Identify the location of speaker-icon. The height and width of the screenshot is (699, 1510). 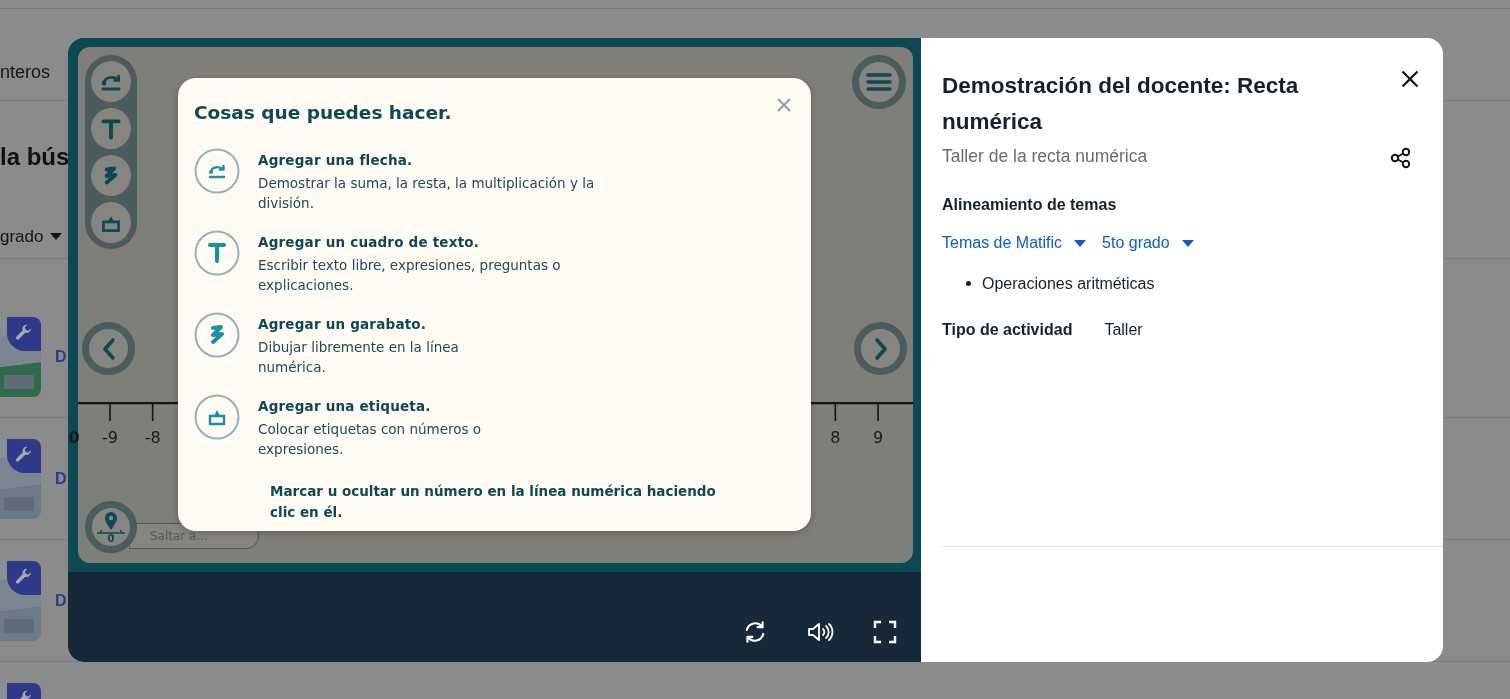
(820, 632).